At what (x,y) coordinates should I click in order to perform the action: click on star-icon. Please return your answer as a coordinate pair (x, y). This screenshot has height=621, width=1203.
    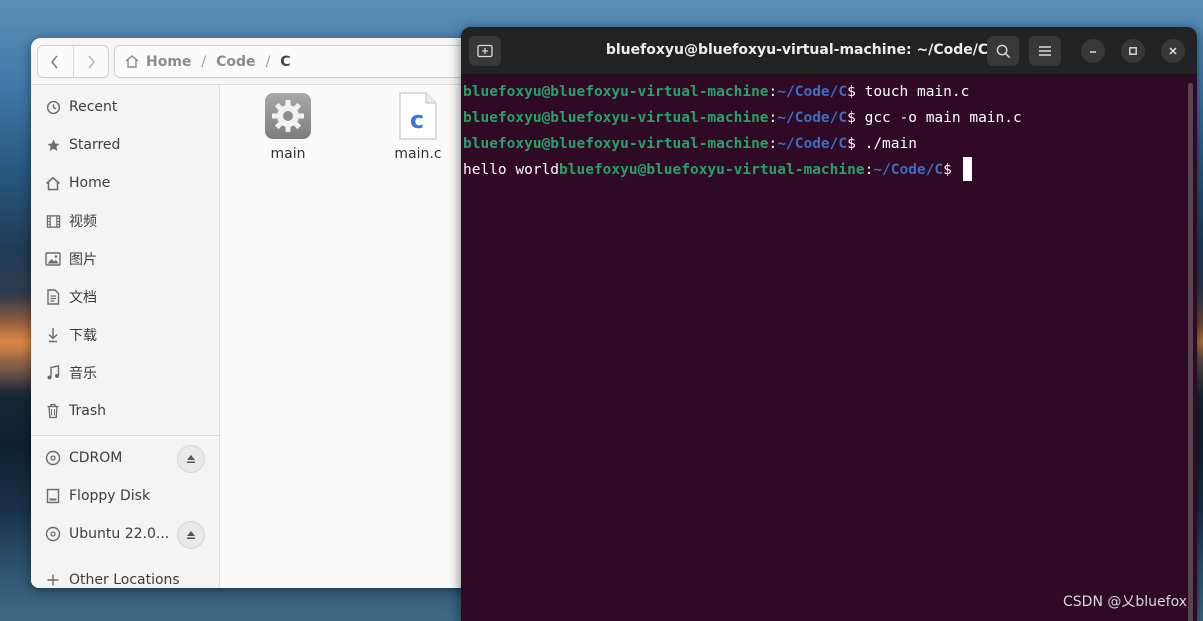
    Looking at the image, I should click on (53, 145).